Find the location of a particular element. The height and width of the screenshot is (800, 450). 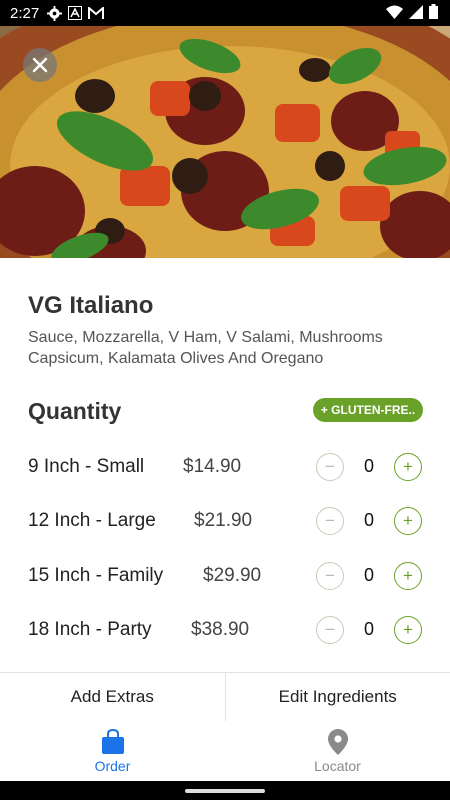

close-button is located at coordinates (40, 65).